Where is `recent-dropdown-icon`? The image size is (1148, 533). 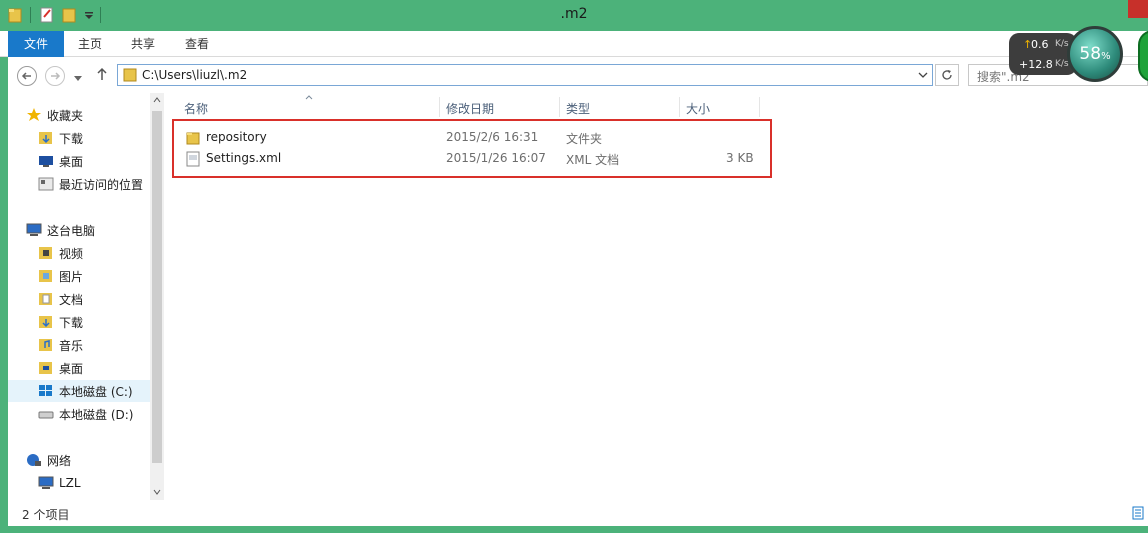 recent-dropdown-icon is located at coordinates (78, 78).